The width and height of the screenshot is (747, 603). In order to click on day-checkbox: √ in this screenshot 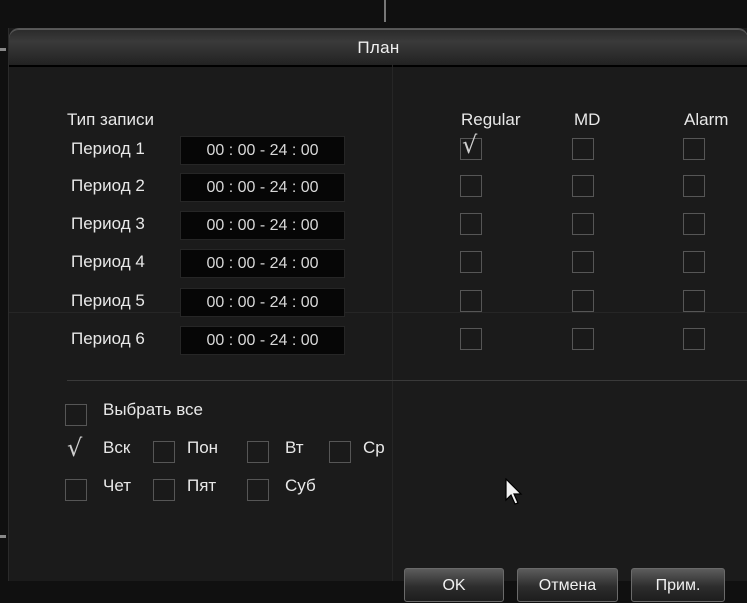, I will do `click(76, 449)`.